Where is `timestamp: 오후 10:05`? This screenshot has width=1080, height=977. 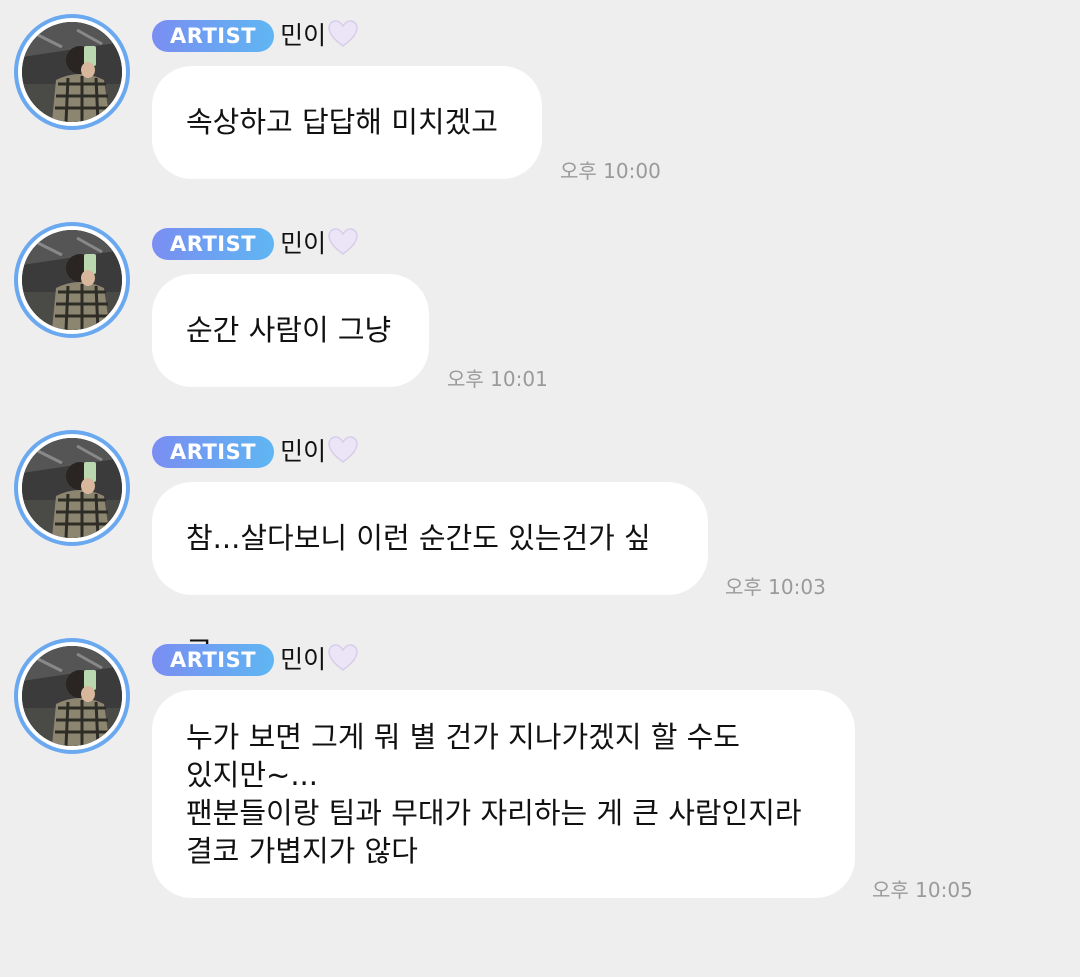
timestamp: 오후 10:05 is located at coordinates (922, 890).